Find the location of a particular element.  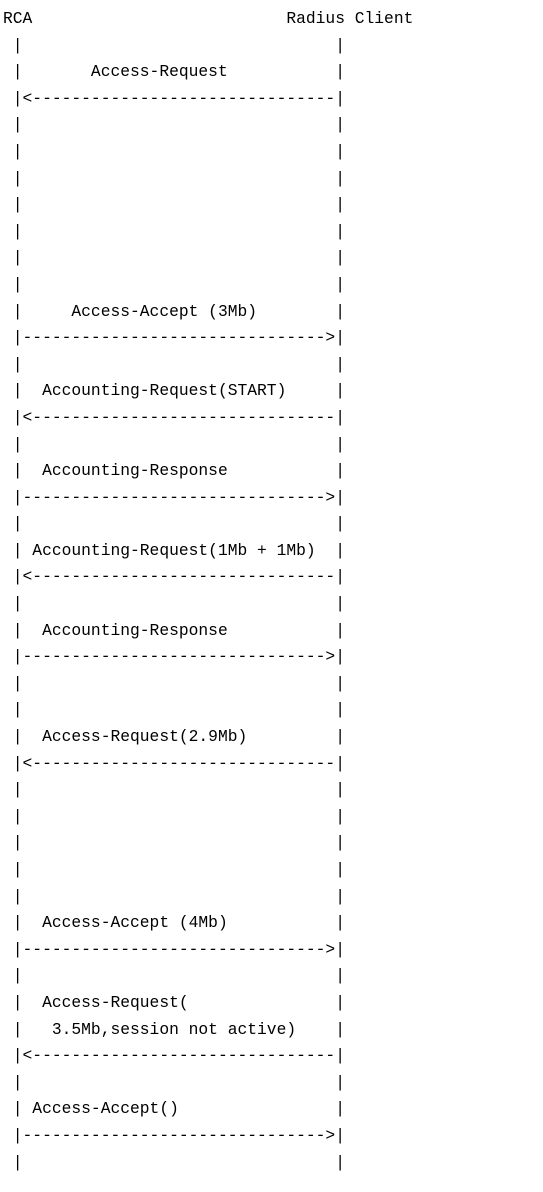

diagram-line: | Access-Accept (4Mb) | is located at coordinates (174, 923).